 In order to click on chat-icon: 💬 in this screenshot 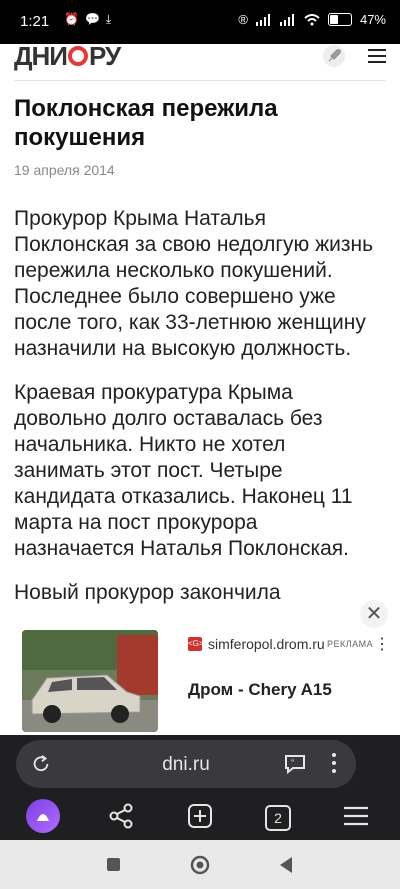, I will do `click(95, 19)`.